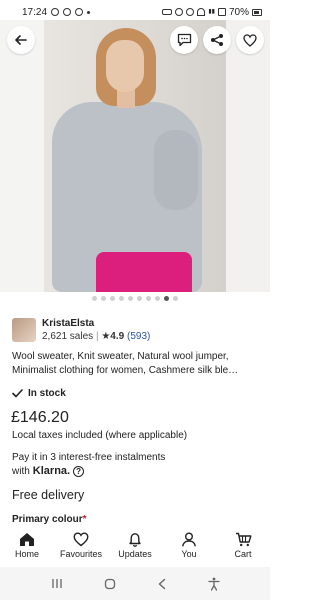  I want to click on stock-status: In stock, so click(39, 393).